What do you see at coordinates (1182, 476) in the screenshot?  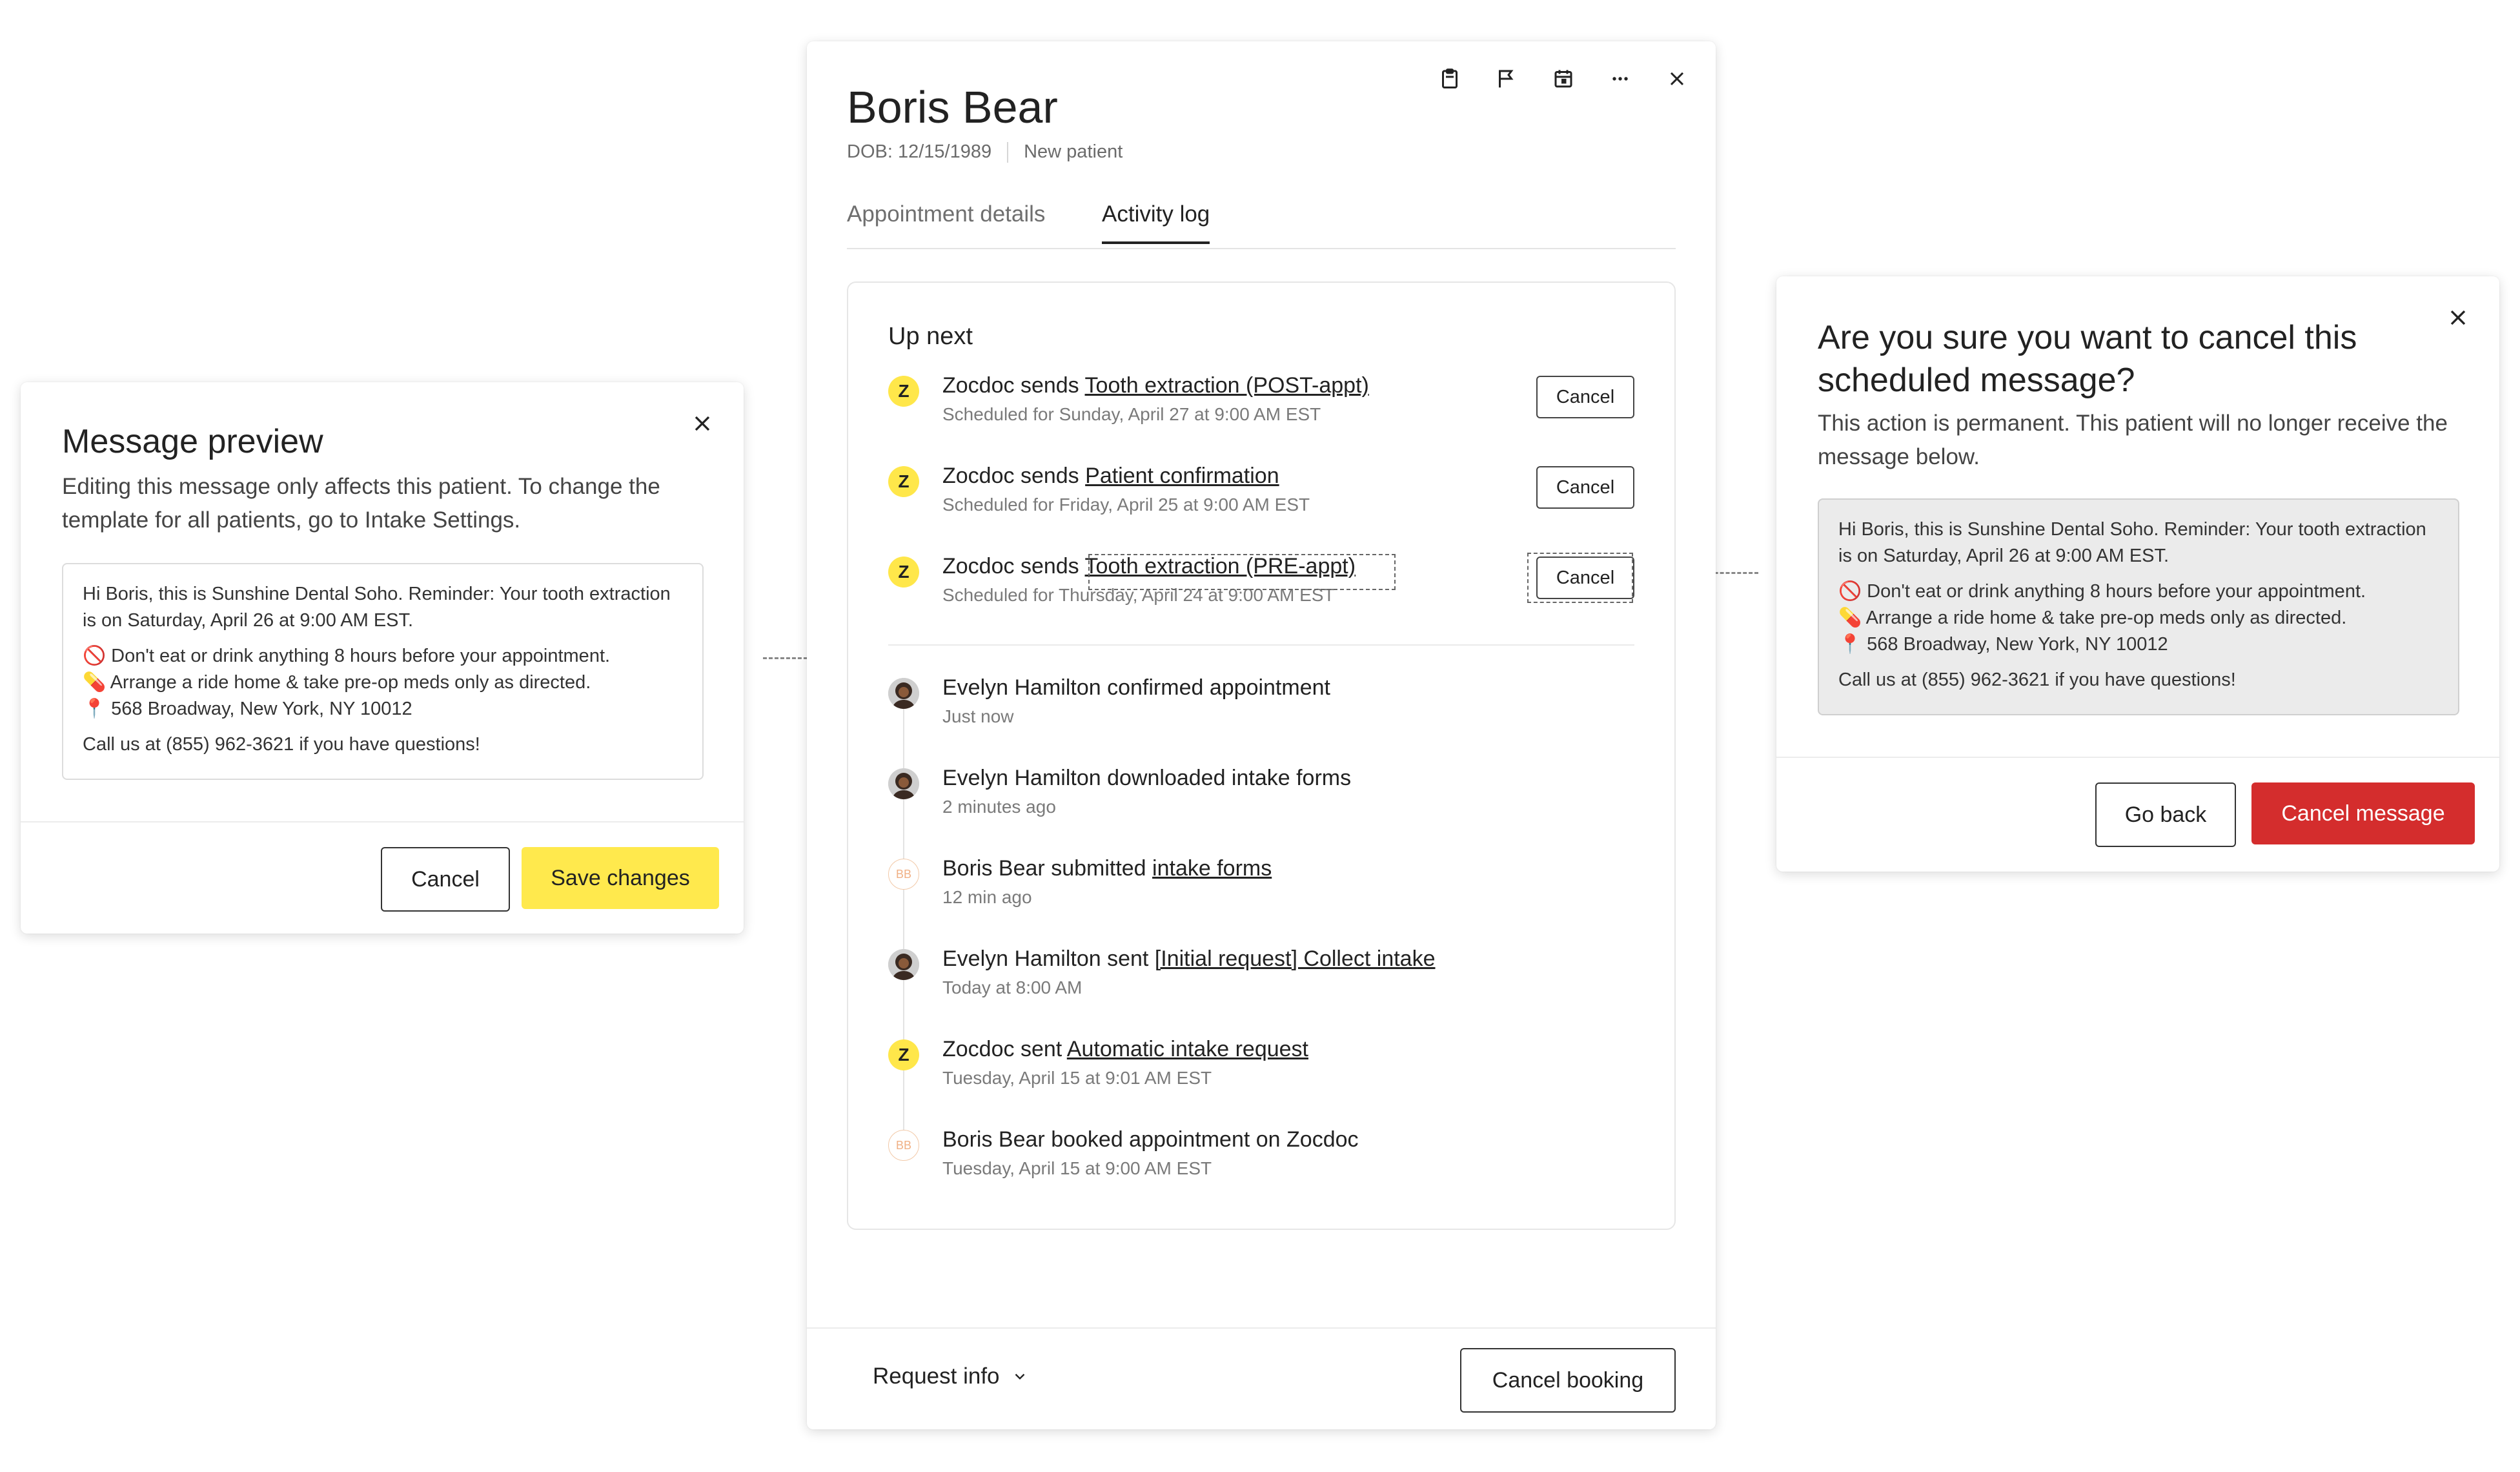 I see `message-link: Patient confirmation` at bounding box center [1182, 476].